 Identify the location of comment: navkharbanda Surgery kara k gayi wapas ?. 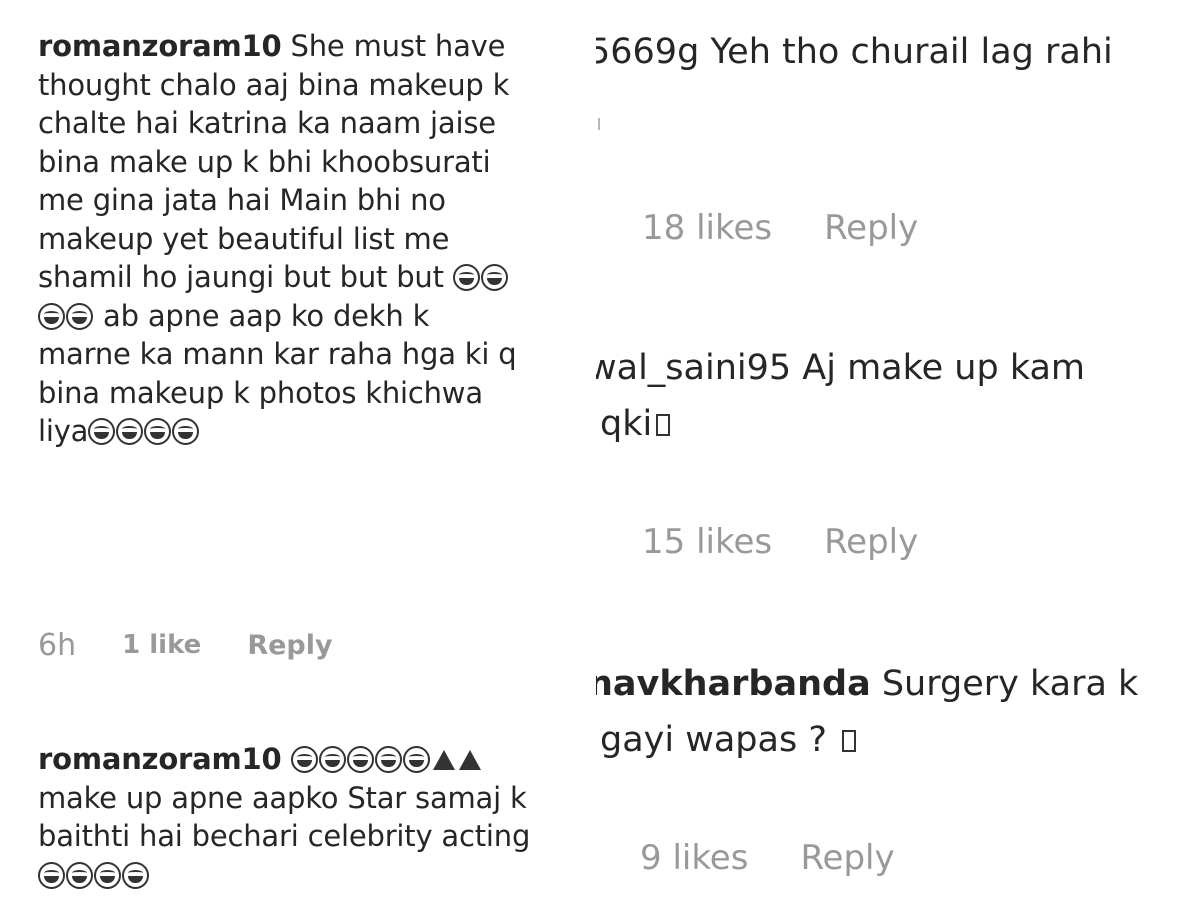
(898, 712).